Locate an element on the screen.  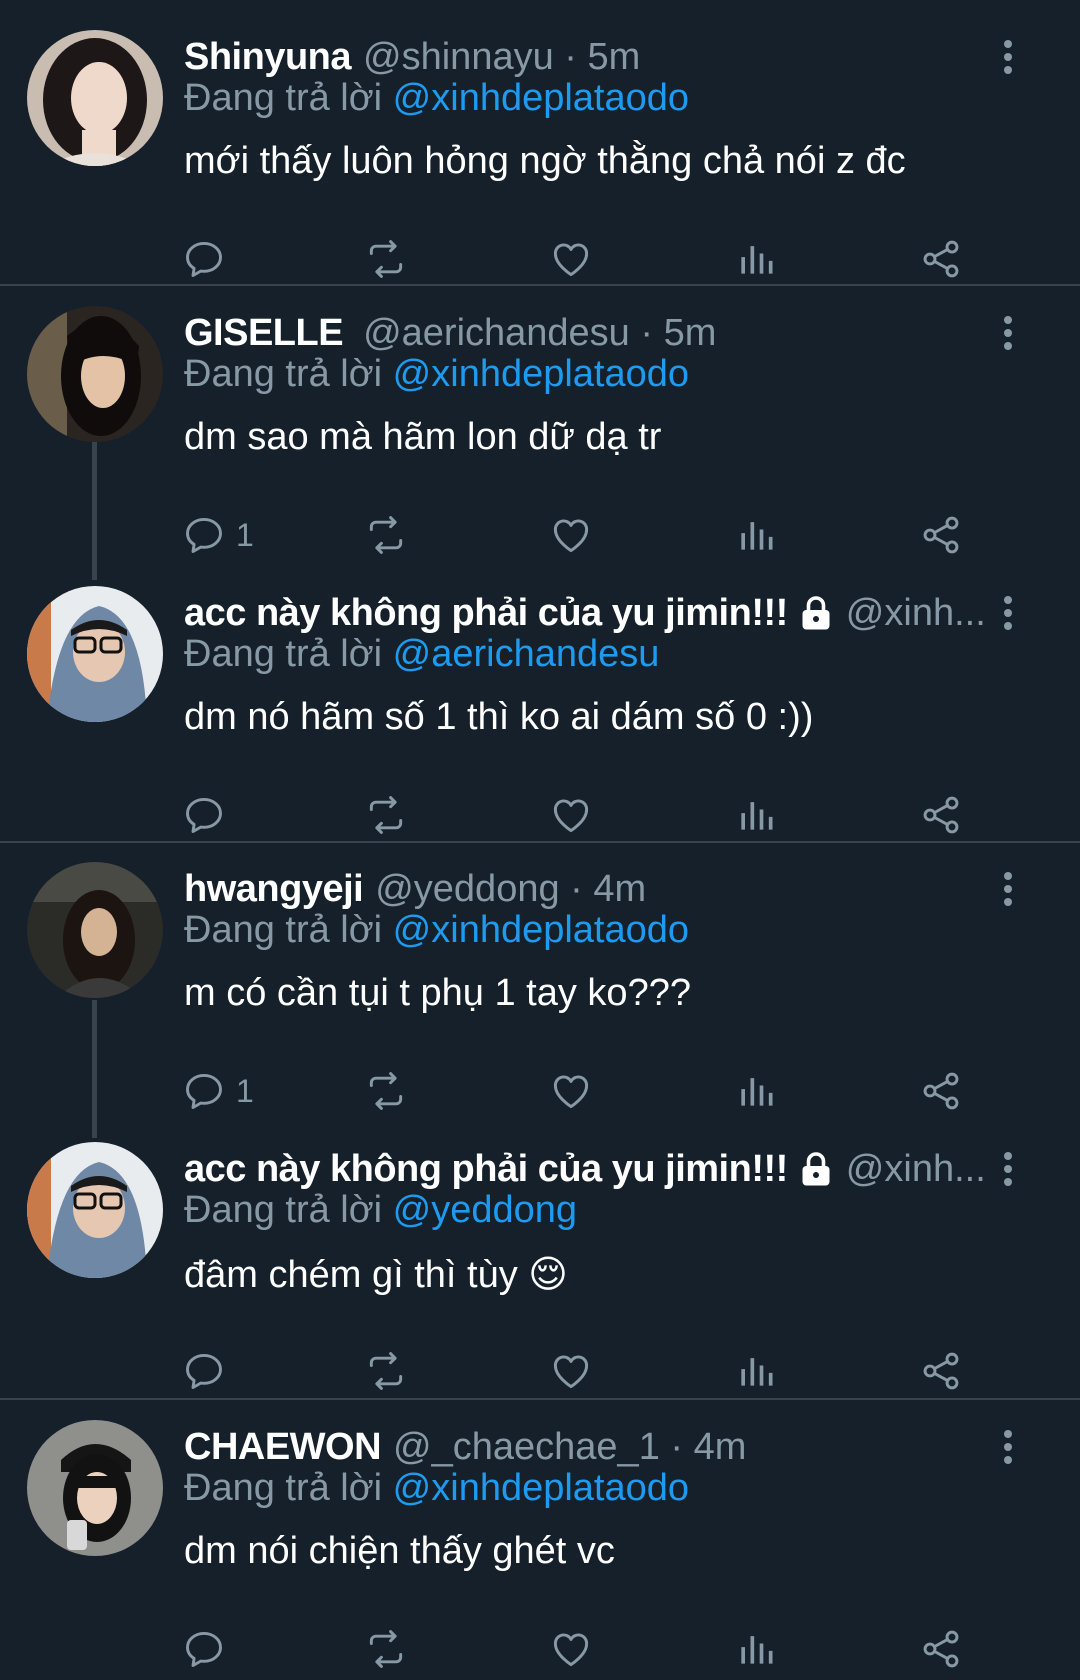
share-icon is located at coordinates (941, 1371).